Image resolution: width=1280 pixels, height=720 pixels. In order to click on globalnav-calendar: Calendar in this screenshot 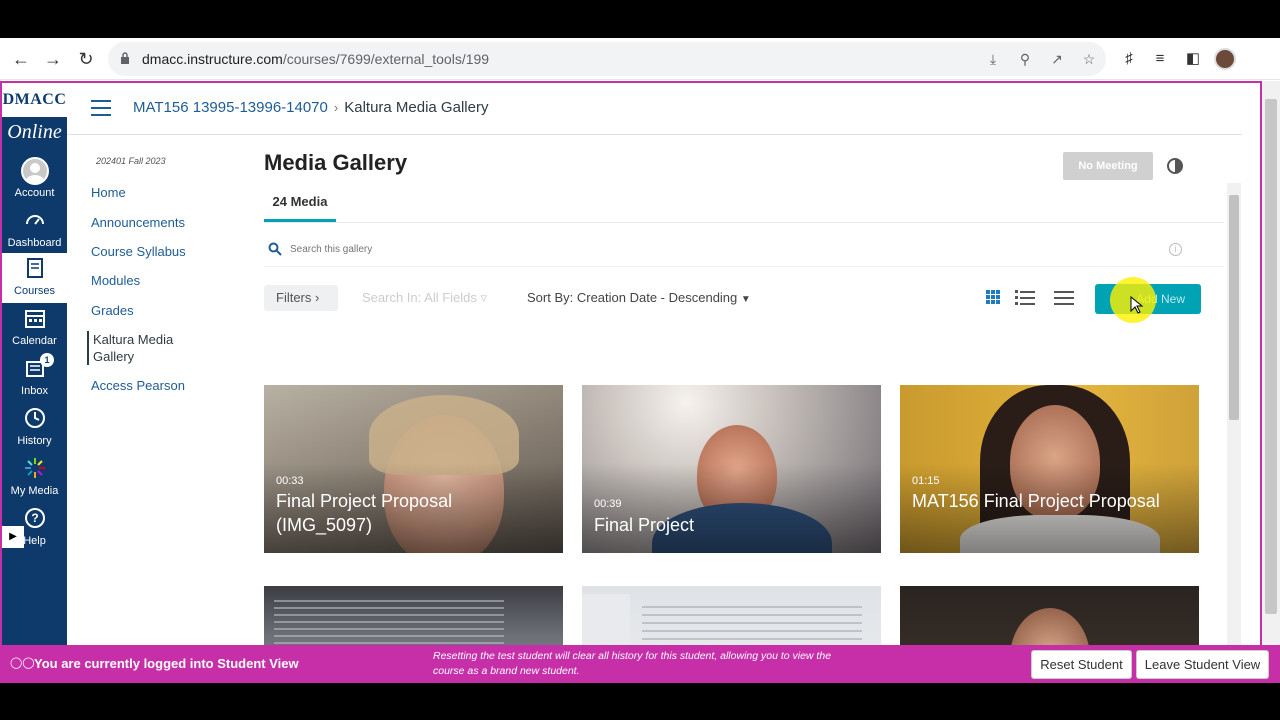, I will do `click(34, 328)`.